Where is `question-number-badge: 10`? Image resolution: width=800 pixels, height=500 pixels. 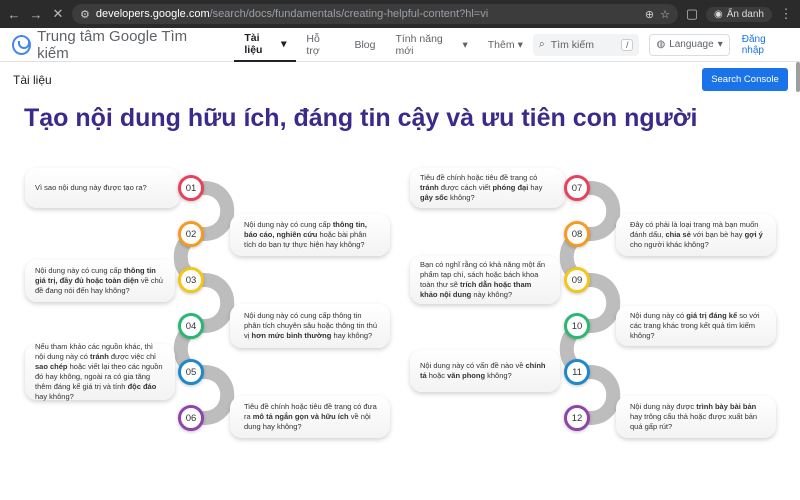
question-number-badge: 10 is located at coordinates (577, 326).